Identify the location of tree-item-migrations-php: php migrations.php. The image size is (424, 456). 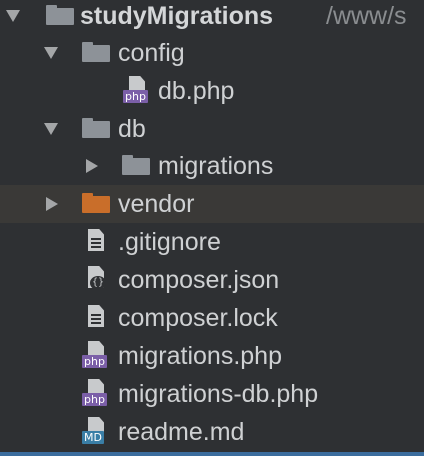
(212, 356).